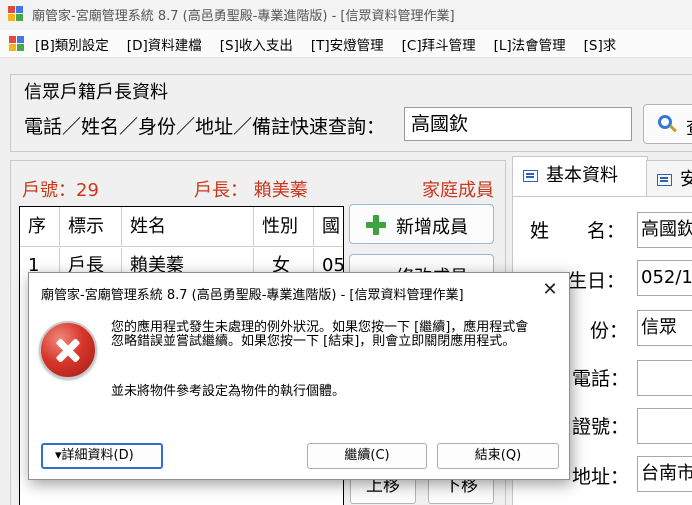 The height and width of the screenshot is (505, 692). Describe the element at coordinates (102, 456) in the screenshot. I see `details-button: ▾詳細資料(D)` at that location.